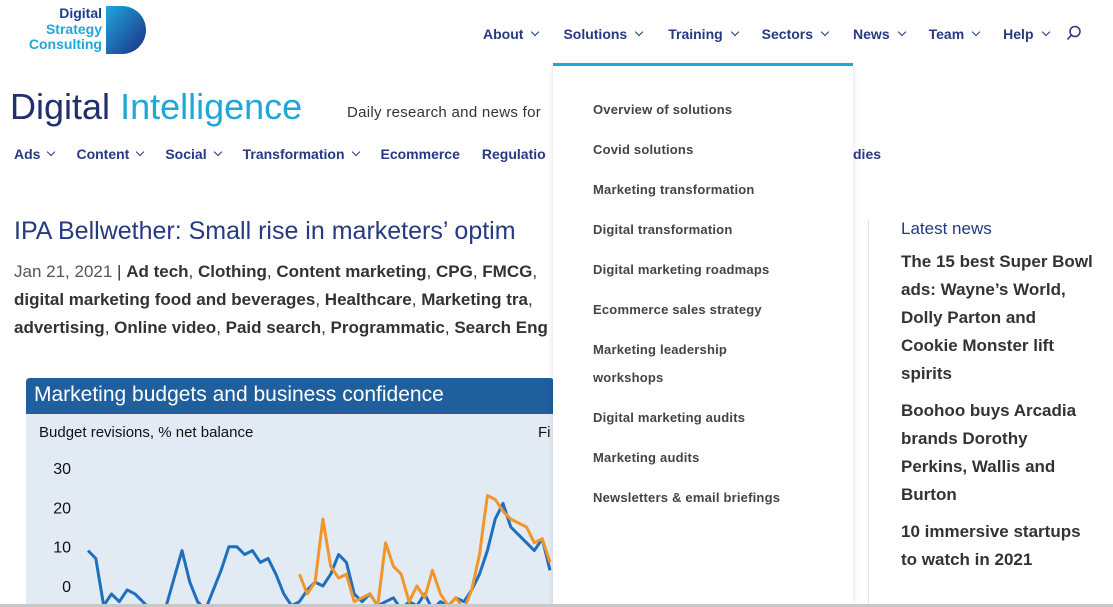 This screenshot has height=607, width=1113. What do you see at coordinates (688, 270) in the screenshot?
I see `dropdown-item-digital-marketing-roadmaps: Digital marketing roadmaps` at bounding box center [688, 270].